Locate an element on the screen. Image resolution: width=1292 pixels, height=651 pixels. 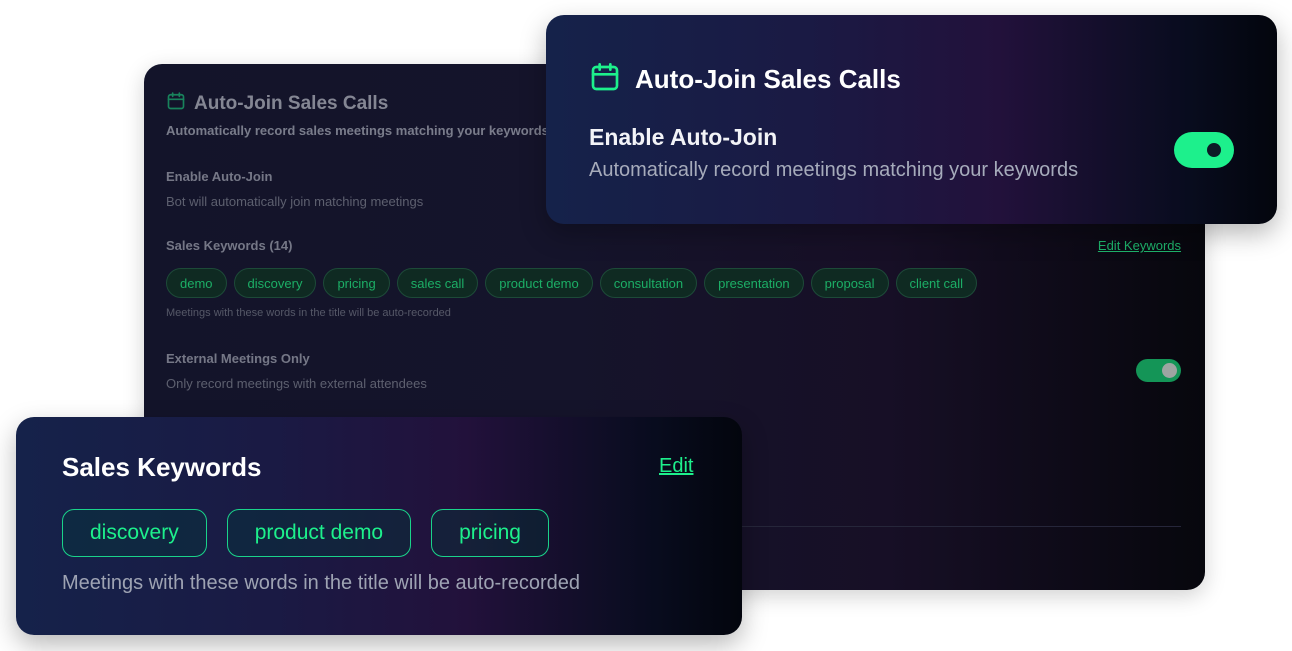
external-meetings-label: External Meetings Only is located at coordinates (238, 358).